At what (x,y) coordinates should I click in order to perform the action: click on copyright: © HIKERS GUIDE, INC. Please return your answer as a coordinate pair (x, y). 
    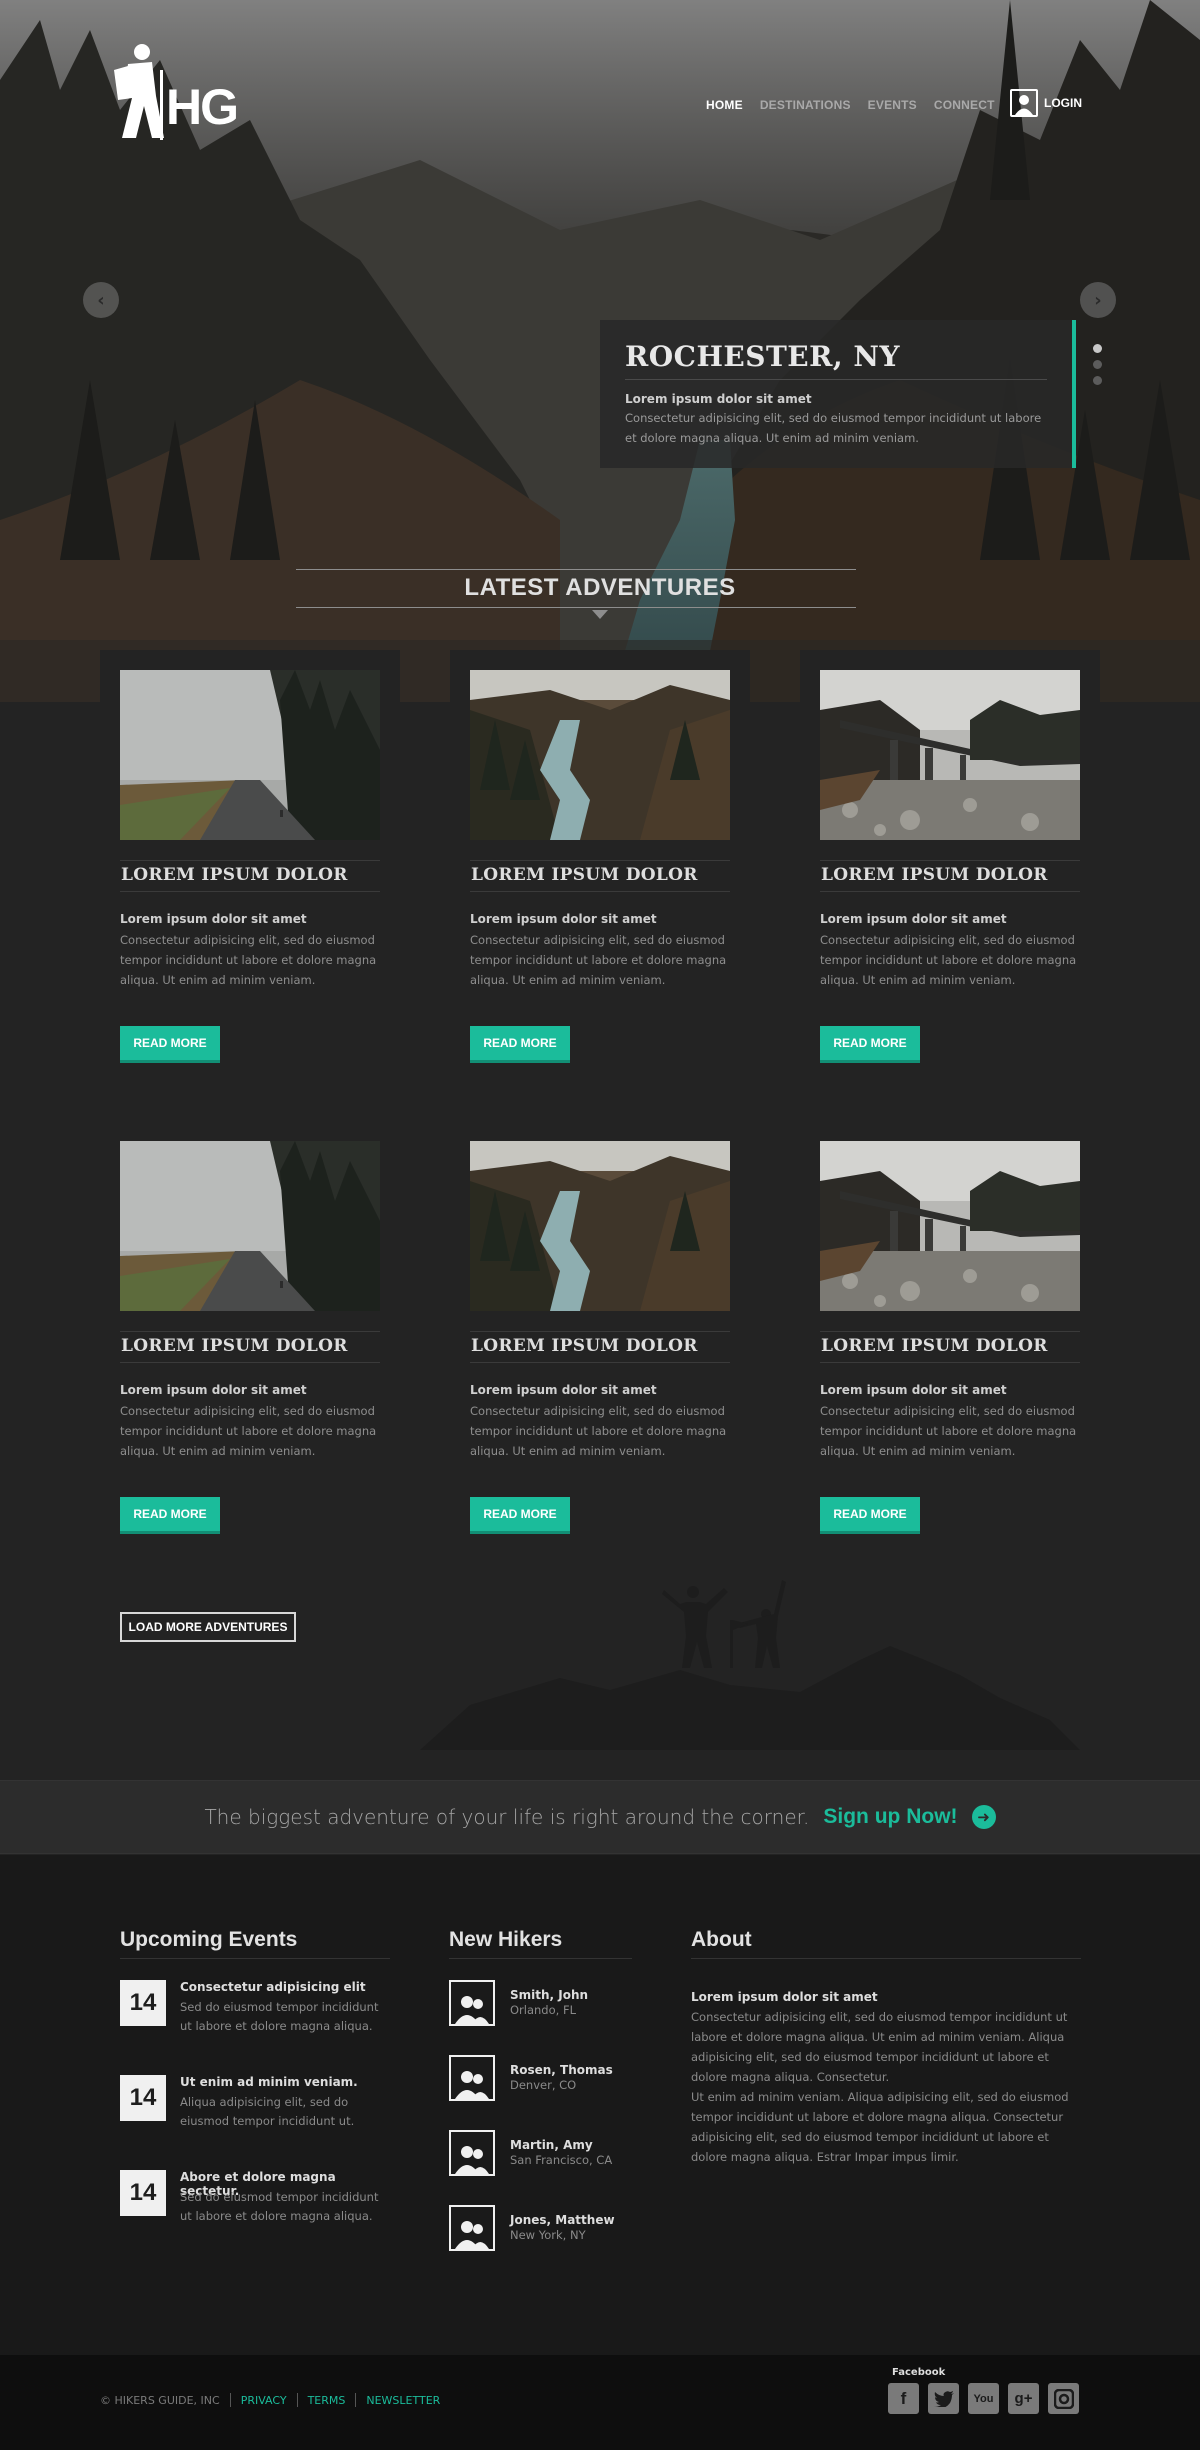
    Looking at the image, I should click on (160, 2400).